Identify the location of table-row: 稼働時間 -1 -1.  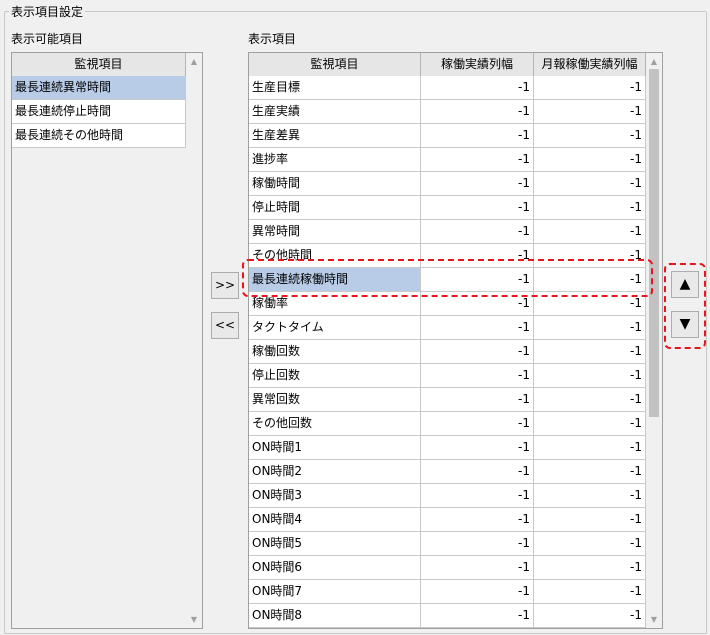
(447, 184).